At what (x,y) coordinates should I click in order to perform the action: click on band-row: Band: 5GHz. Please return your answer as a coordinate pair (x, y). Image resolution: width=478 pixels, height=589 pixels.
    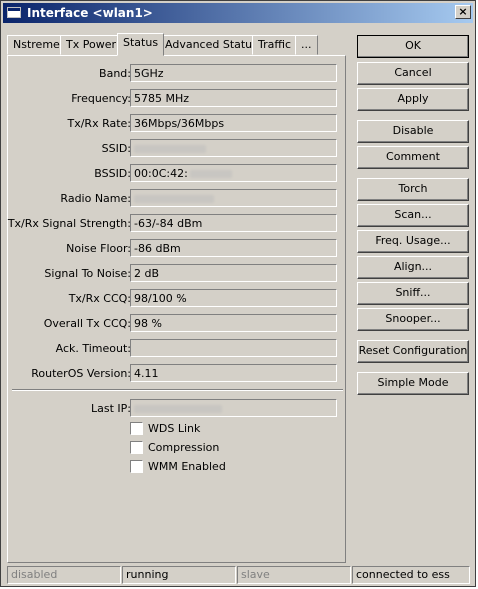
    Looking at the image, I should click on (177, 74).